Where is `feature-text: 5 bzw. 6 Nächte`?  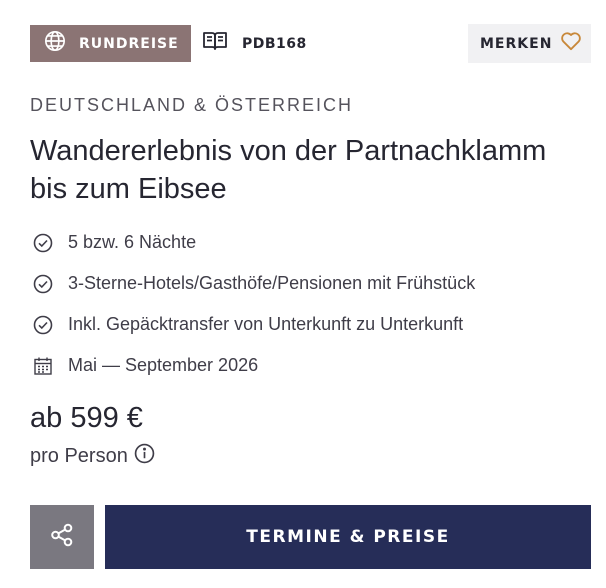 feature-text: 5 bzw. 6 Nächte is located at coordinates (132, 242).